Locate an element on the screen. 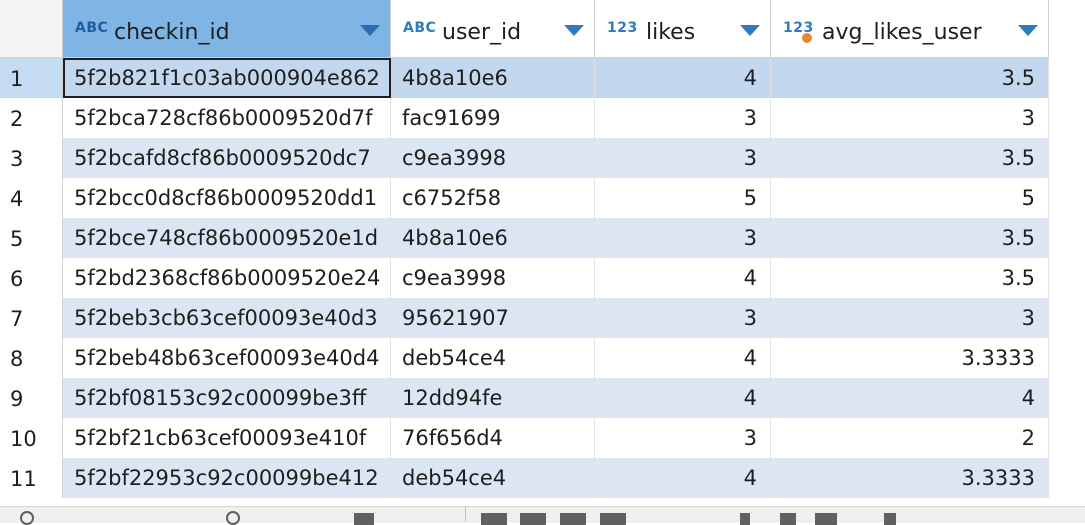 This screenshot has height=525, width=1085. cell-checkin-id: 5f2bd2368cf86b0009520e24 is located at coordinates (227, 278).